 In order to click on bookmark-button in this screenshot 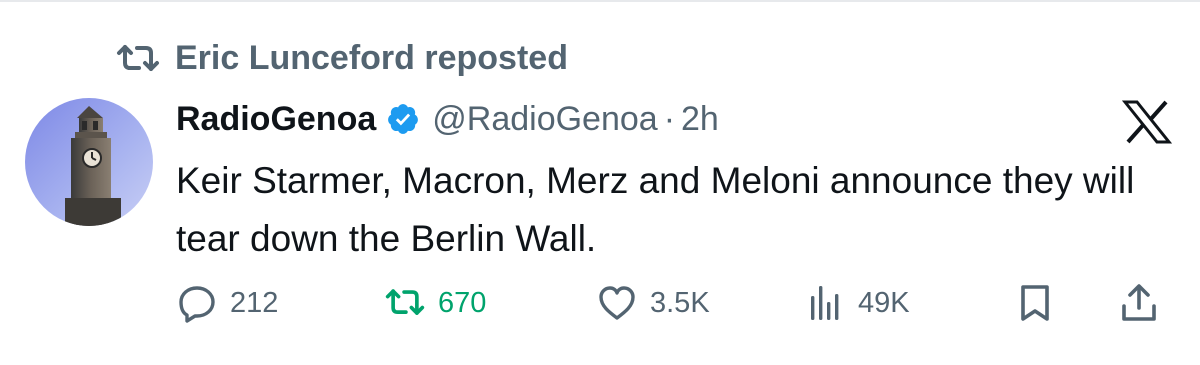, I will do `click(1035, 303)`.